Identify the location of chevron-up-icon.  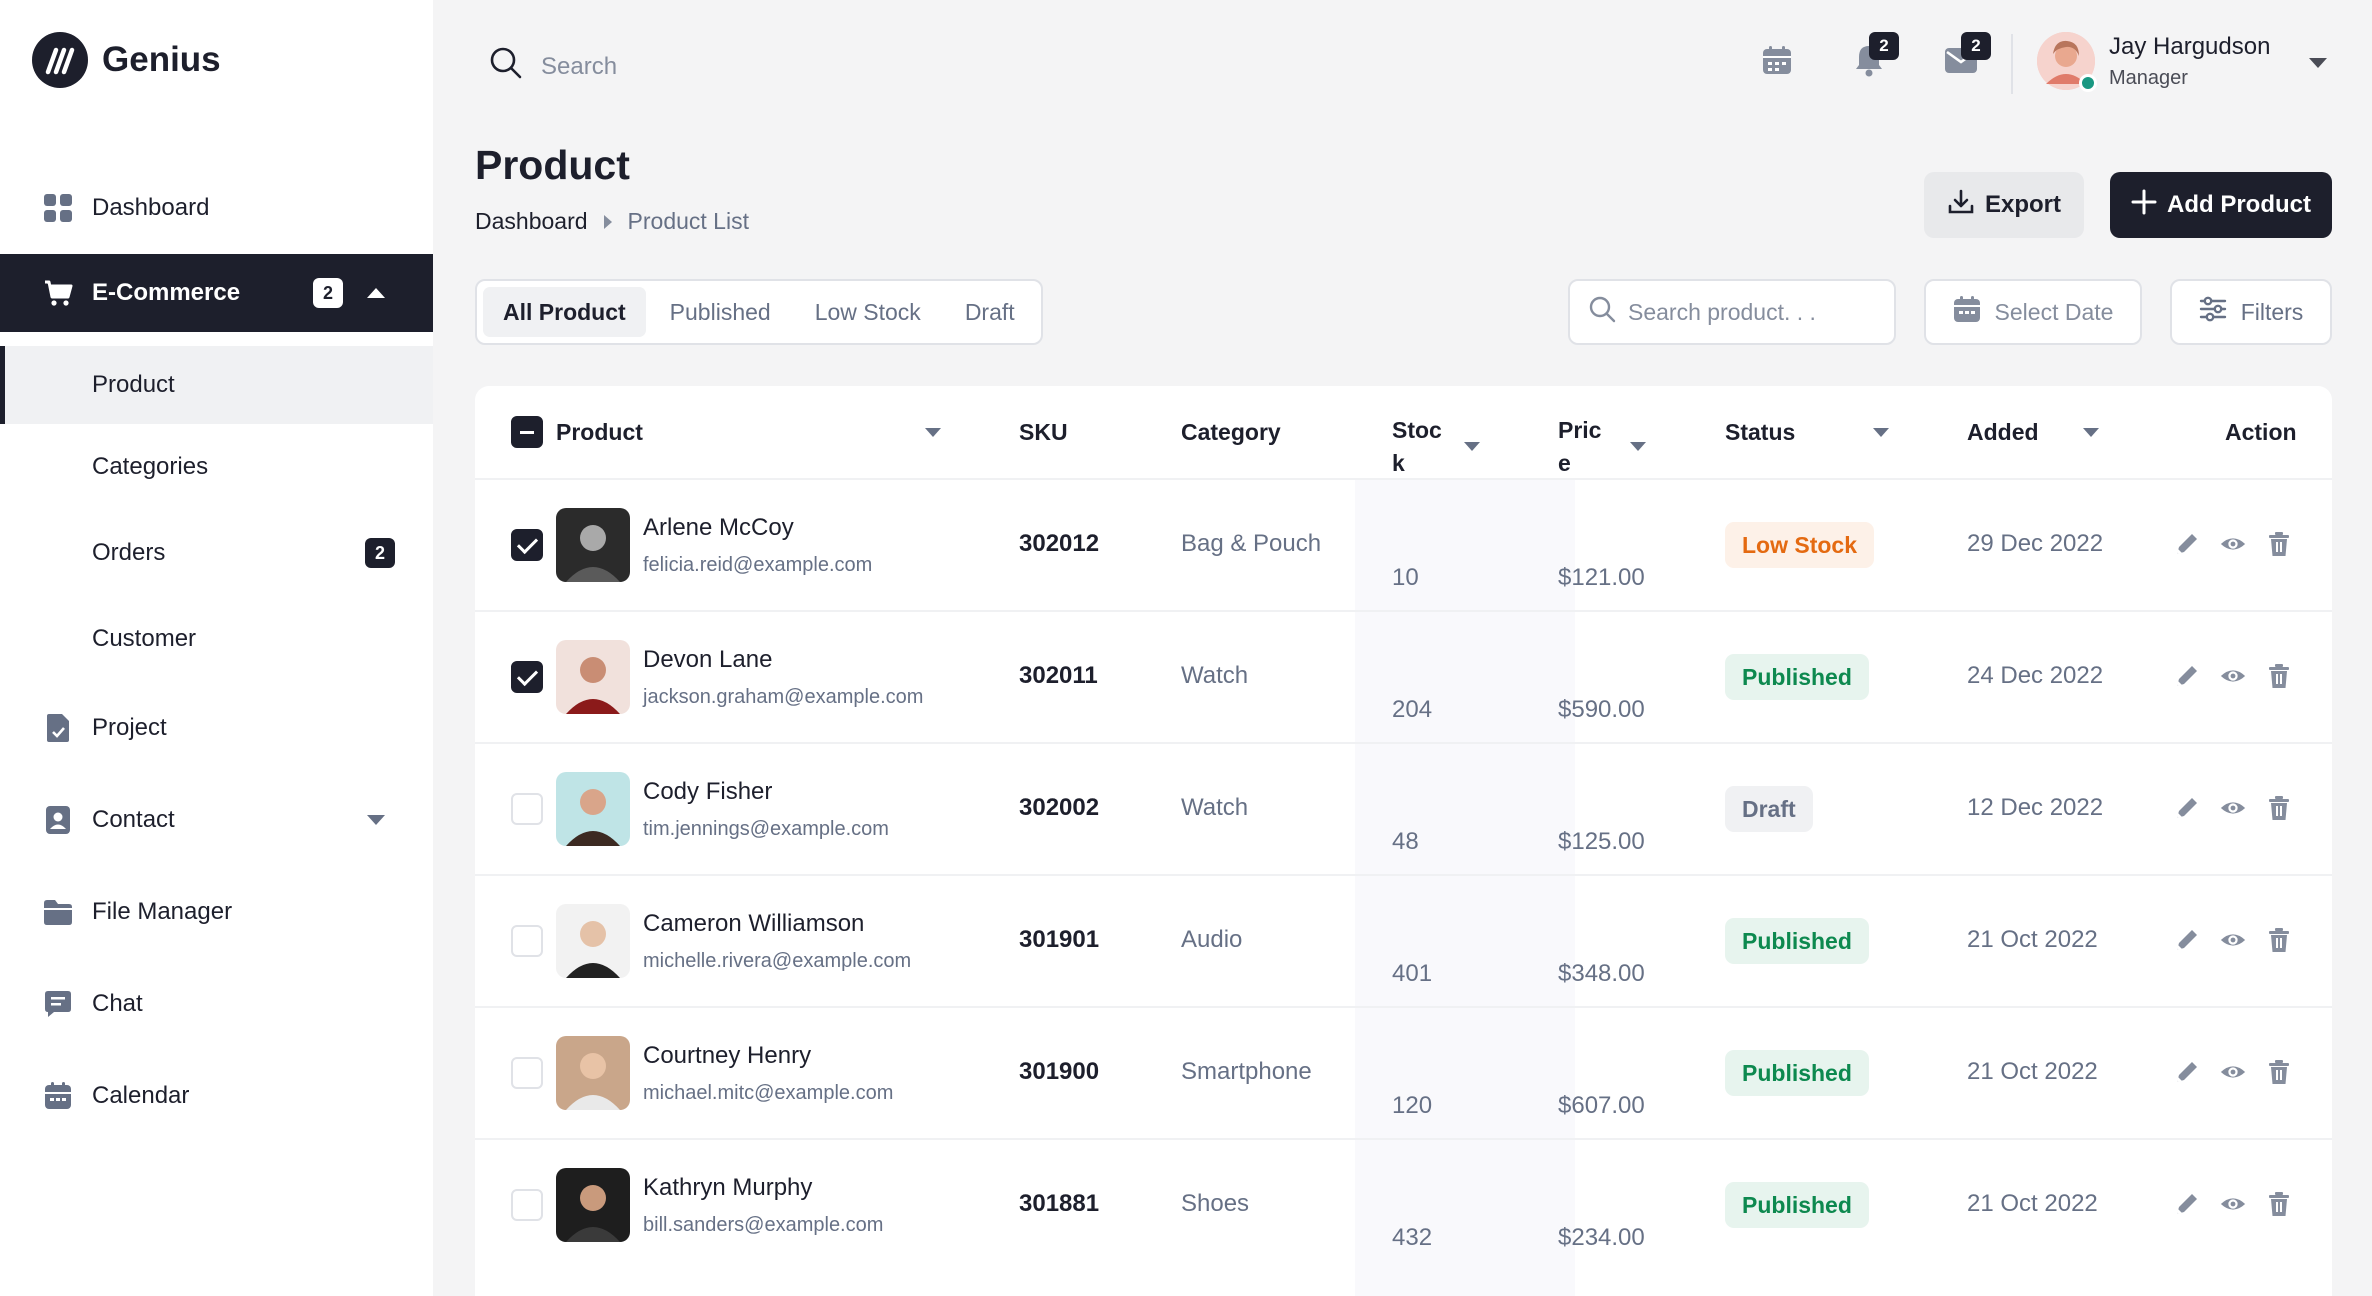
(376, 293).